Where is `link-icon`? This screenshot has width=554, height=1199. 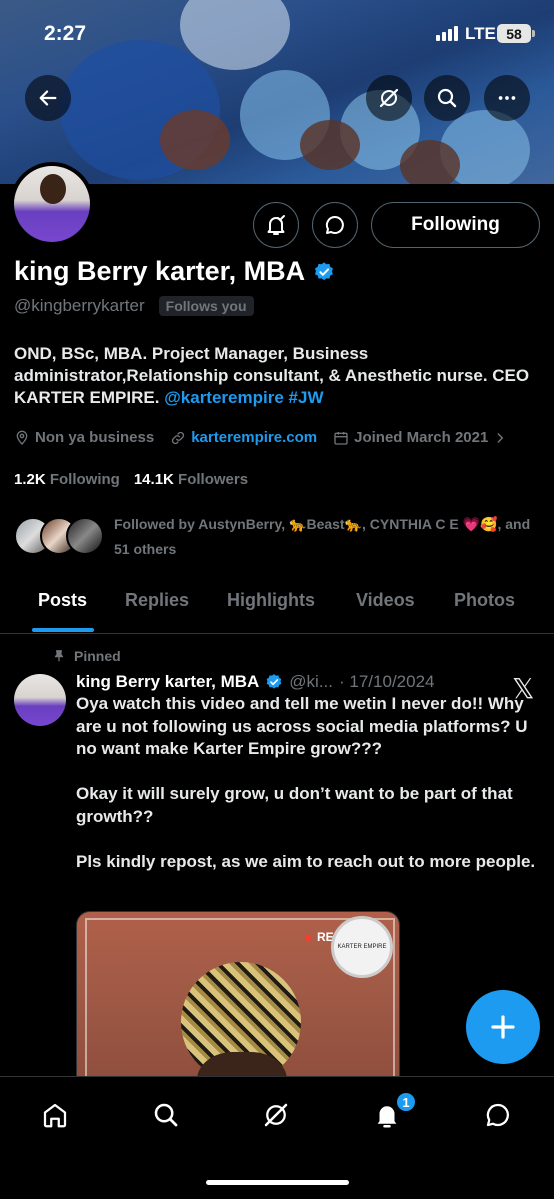
link-icon is located at coordinates (178, 437).